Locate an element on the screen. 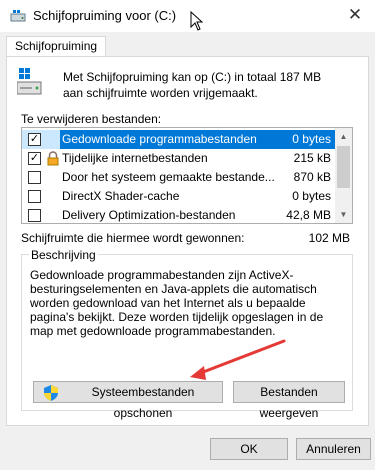 This screenshot has height=470, width=375. list-item-size: 870 kB is located at coordinates (312, 177).